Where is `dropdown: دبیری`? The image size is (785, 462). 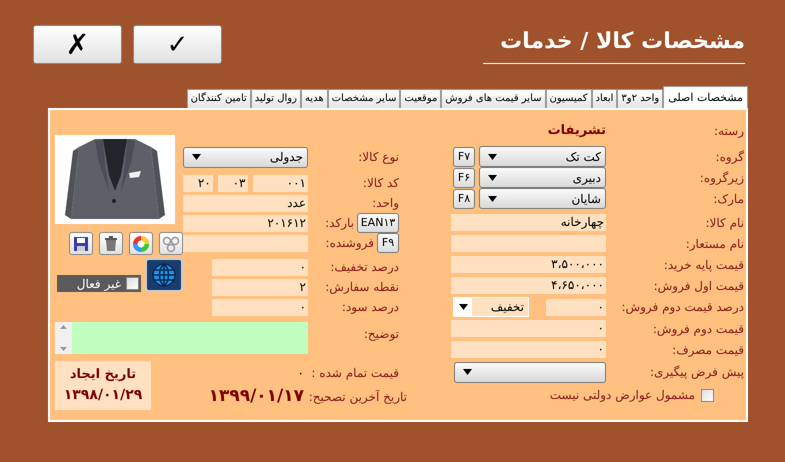
dropdown: دبیری is located at coordinates (542, 177).